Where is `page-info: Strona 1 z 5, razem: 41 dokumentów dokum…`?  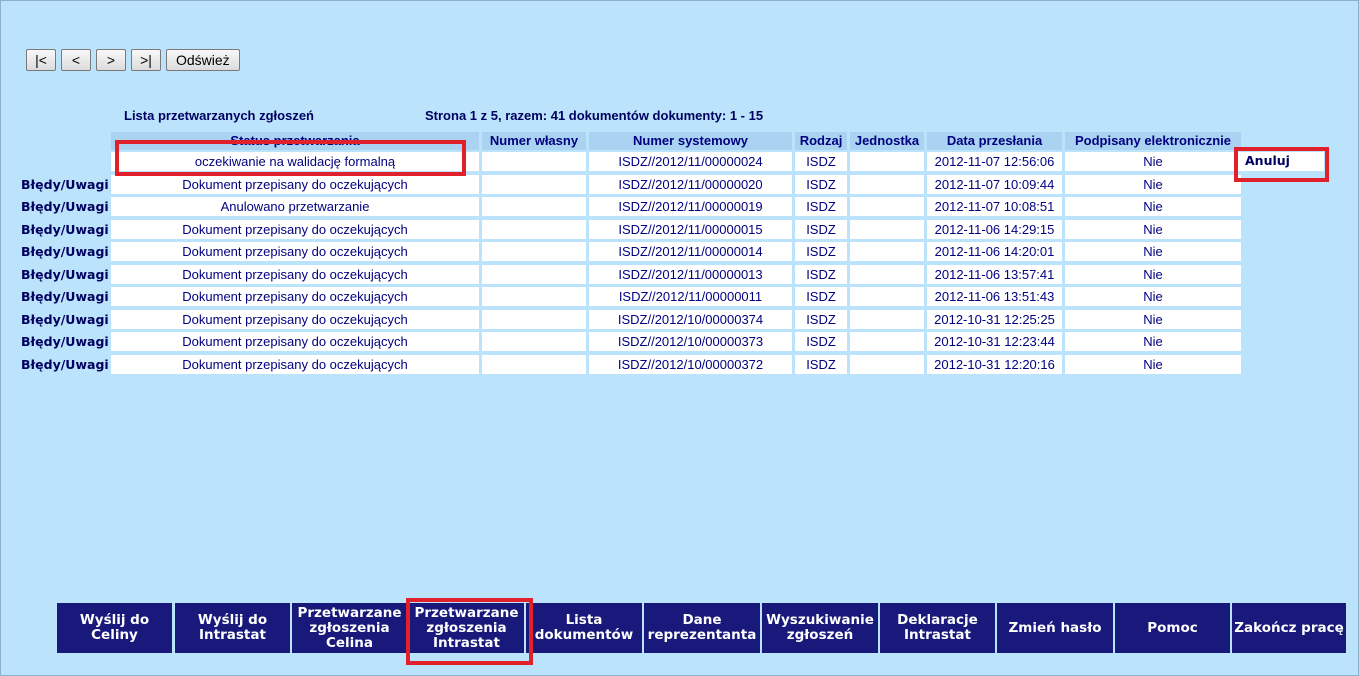
page-info: Strona 1 z 5, razem: 41 dokumentów dokum… is located at coordinates (594, 115).